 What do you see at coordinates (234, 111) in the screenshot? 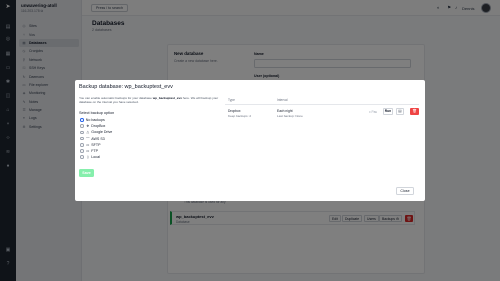
I see `backup-type: Dropbox` at bounding box center [234, 111].